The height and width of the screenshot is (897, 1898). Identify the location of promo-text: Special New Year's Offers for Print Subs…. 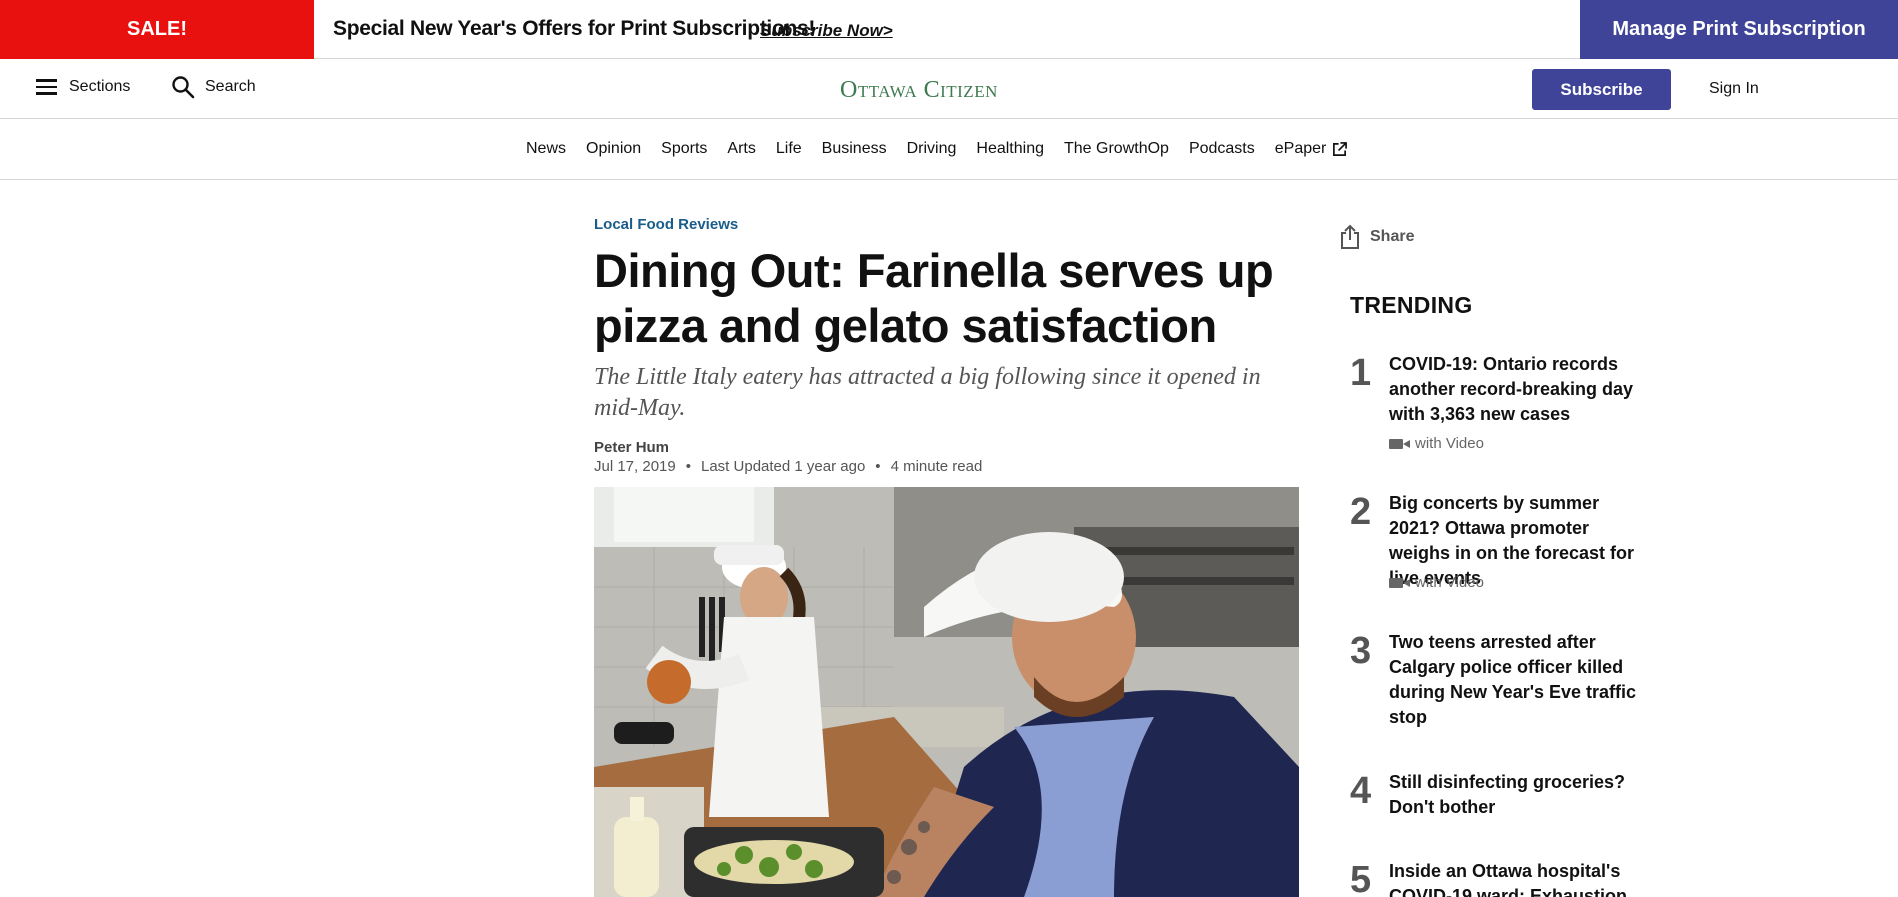
(574, 28).